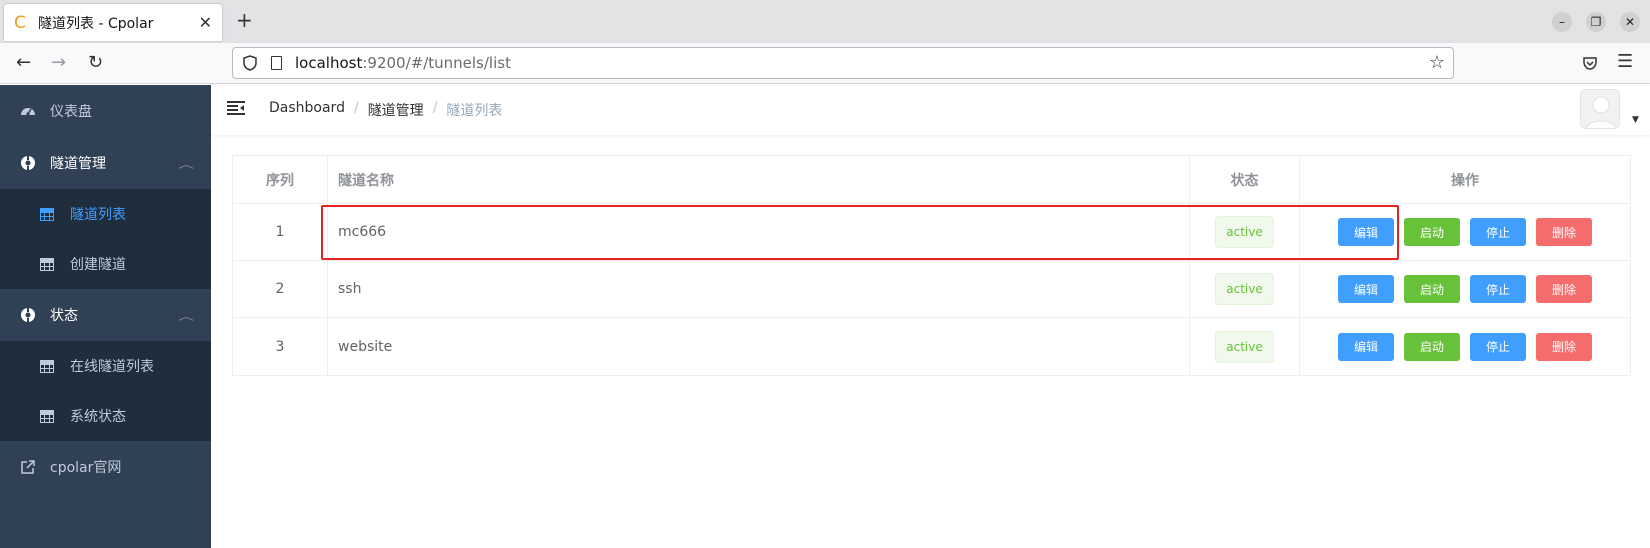 This screenshot has height=548, width=1650. What do you see at coordinates (78, 164) in the screenshot?
I see `sidebar-item-label: 隧道管理` at bounding box center [78, 164].